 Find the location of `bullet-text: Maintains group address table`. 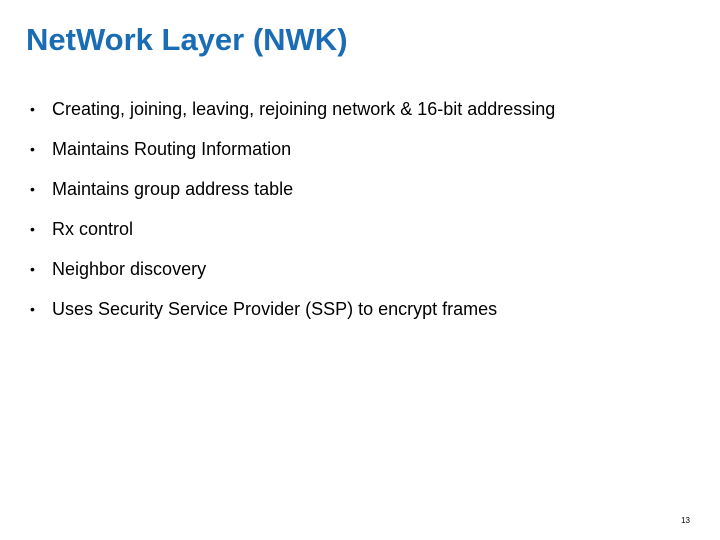

bullet-text: Maintains group address table is located at coordinates (173, 189).